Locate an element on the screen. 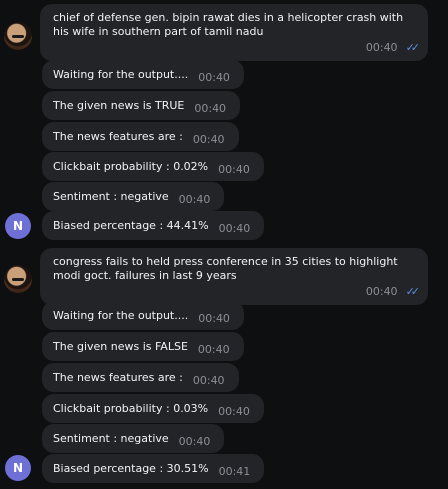 The height and width of the screenshot is (489, 448). message-text: Clickbait probability : 0.02% is located at coordinates (131, 166).